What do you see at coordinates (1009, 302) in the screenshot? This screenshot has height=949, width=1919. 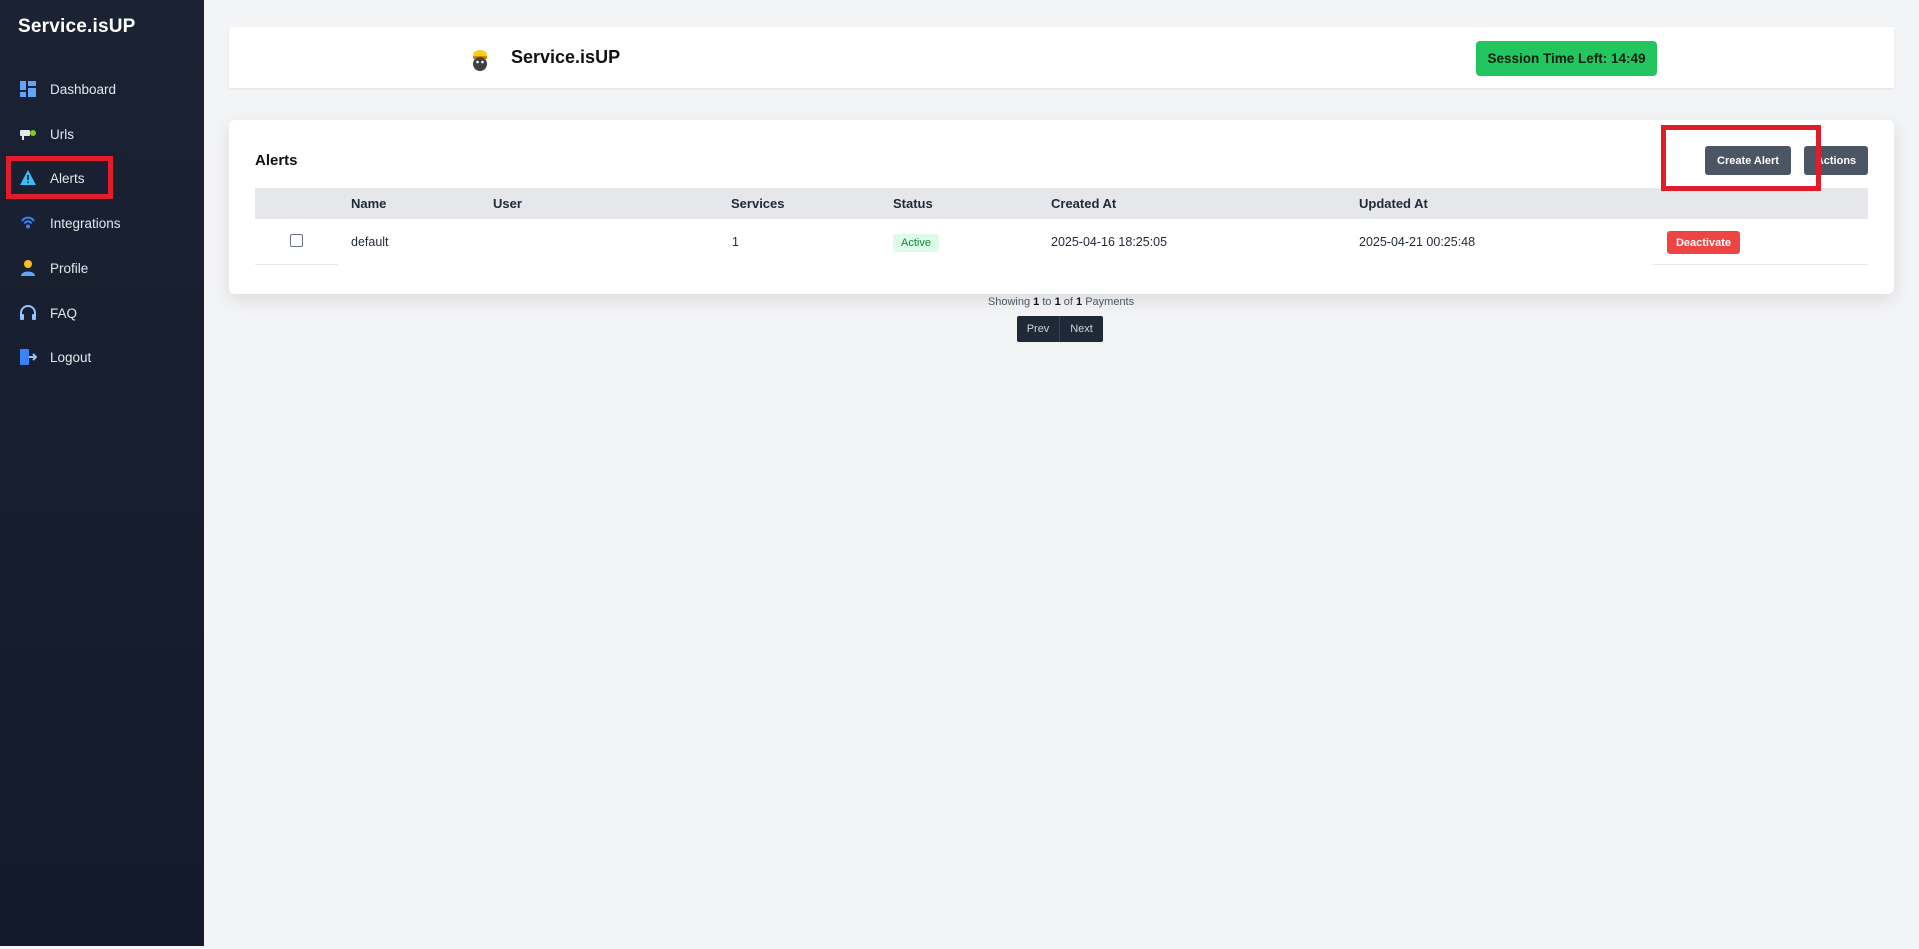 I see `pagination-showing: Showing` at bounding box center [1009, 302].